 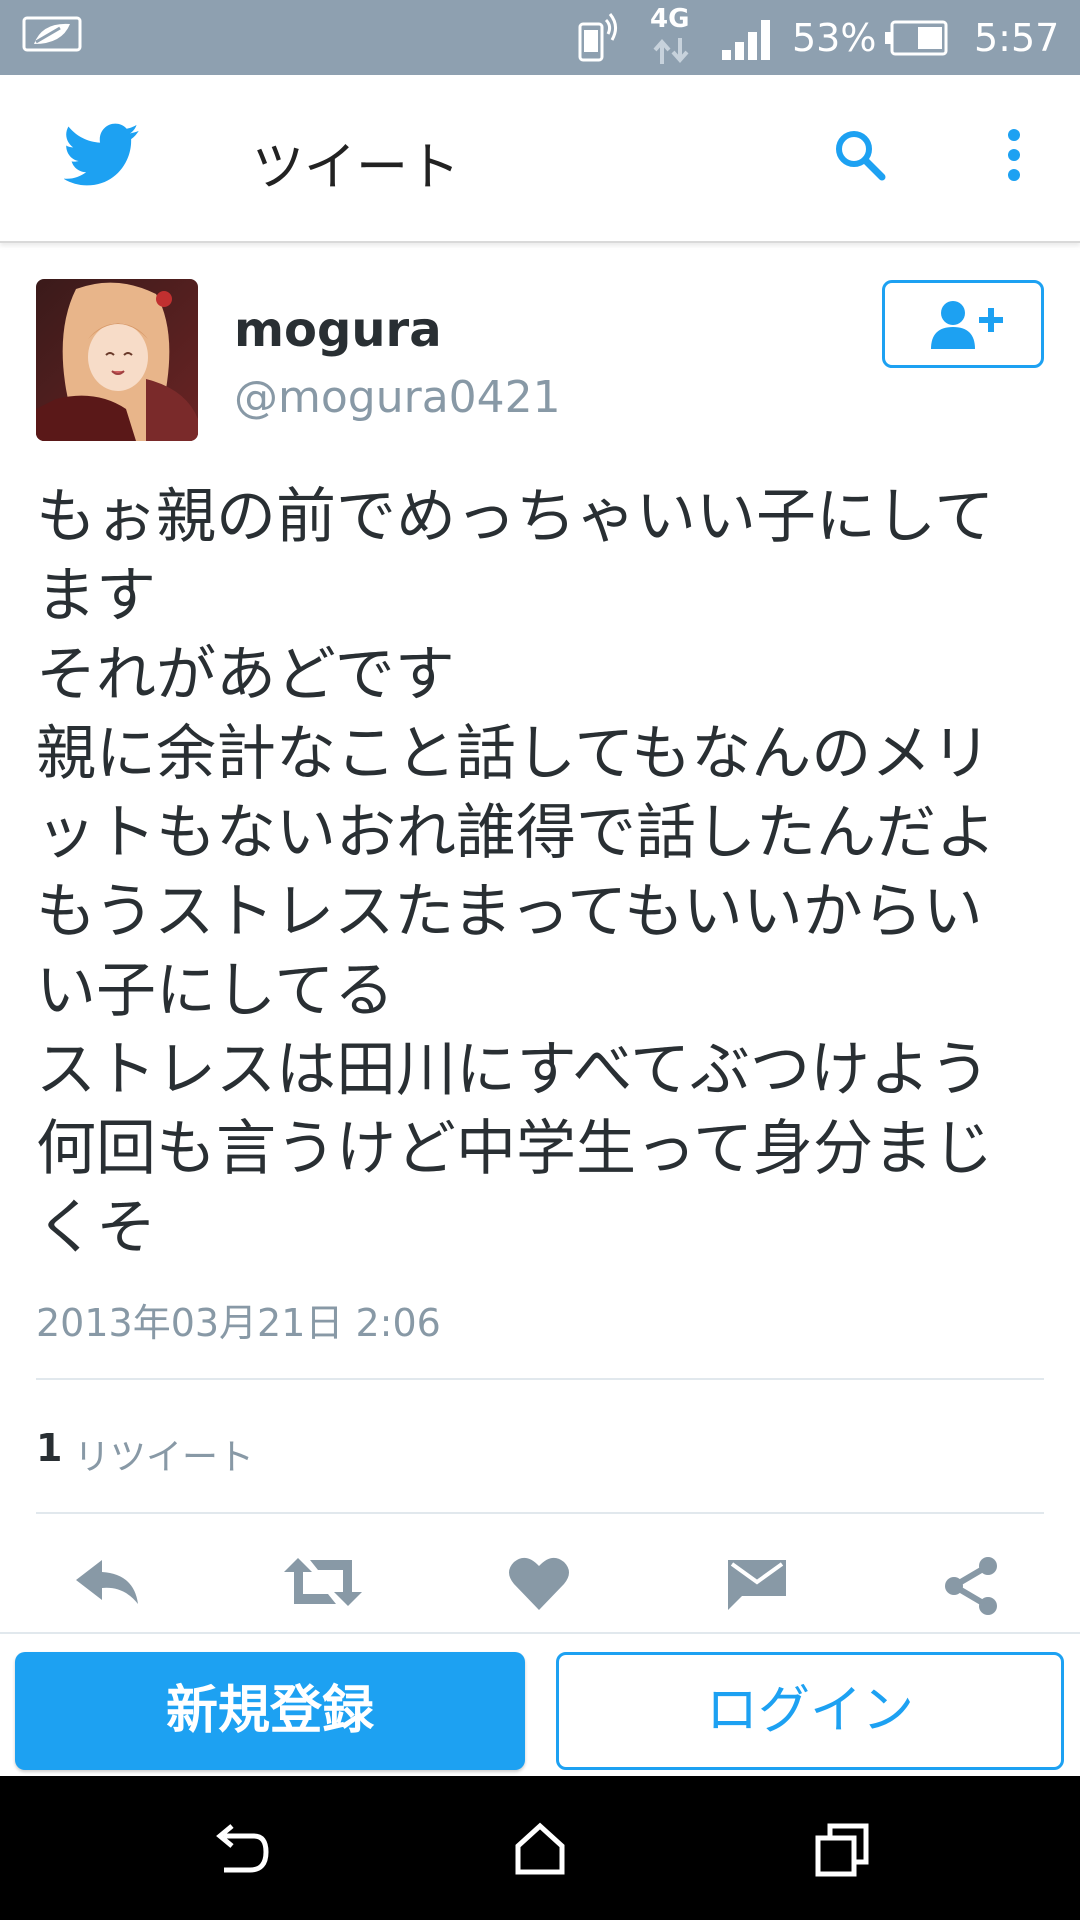 I want to click on signal-icon, so click(x=748, y=41).